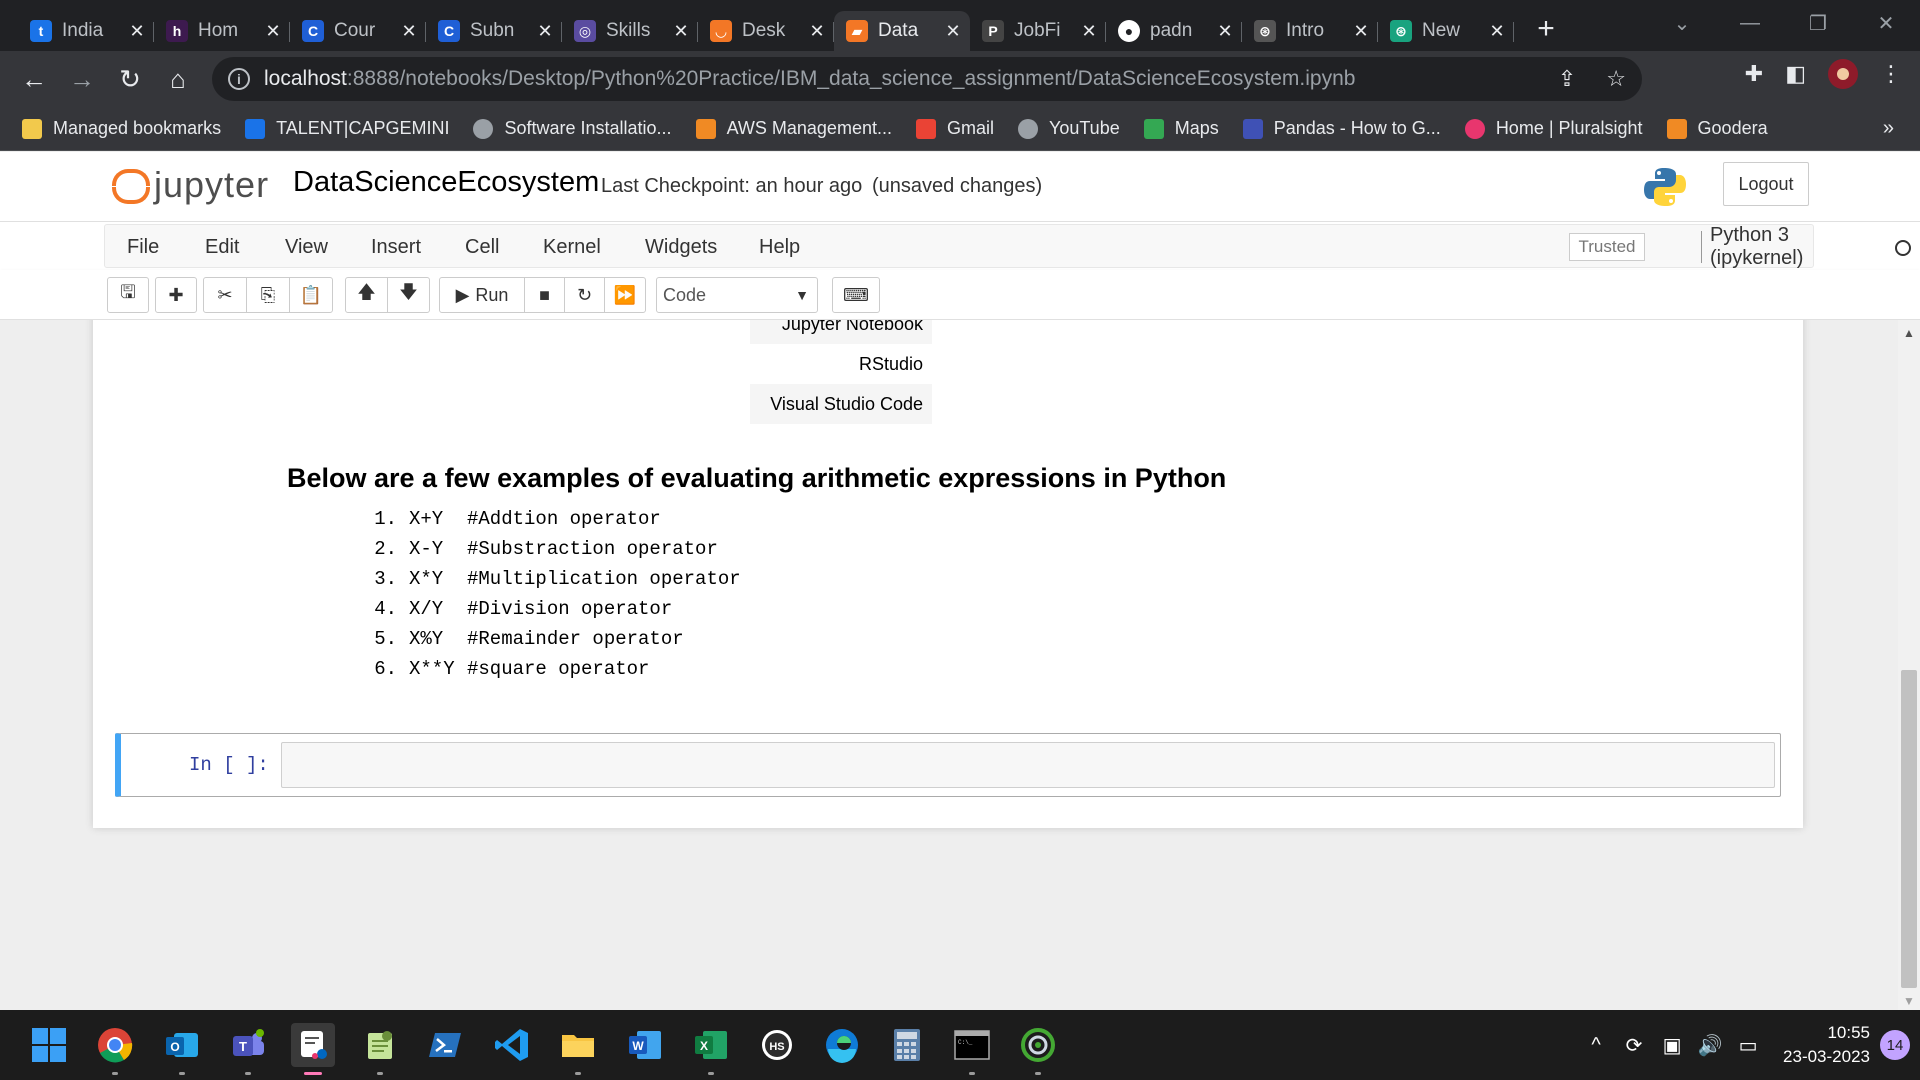 The height and width of the screenshot is (1080, 1920). Describe the element at coordinates (1750, 23) in the screenshot. I see `minimize-button: —` at that location.